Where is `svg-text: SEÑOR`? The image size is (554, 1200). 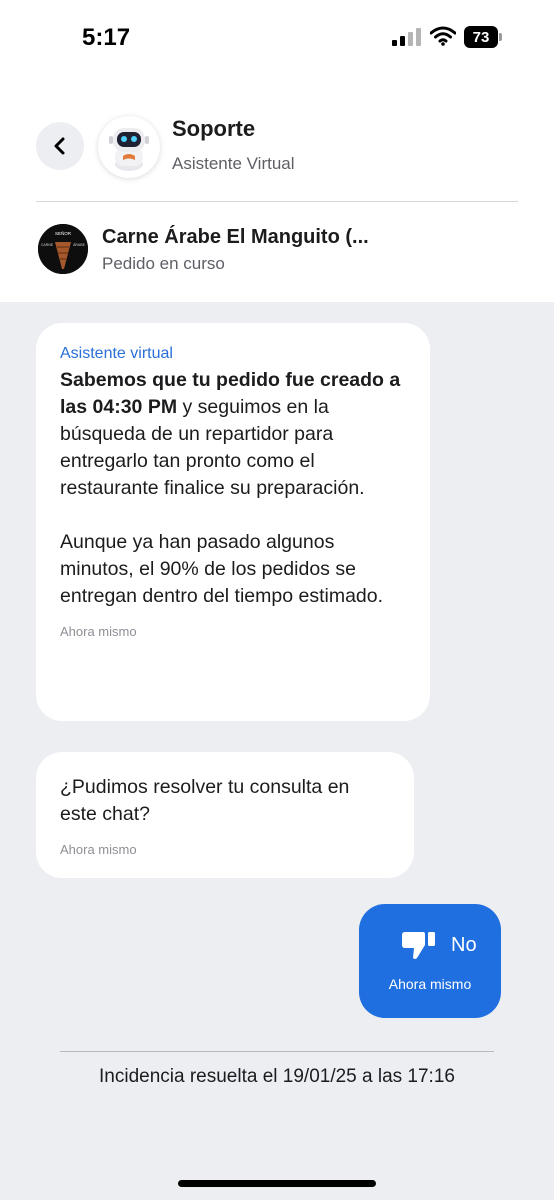
svg-text: SEÑOR is located at coordinates (63, 233).